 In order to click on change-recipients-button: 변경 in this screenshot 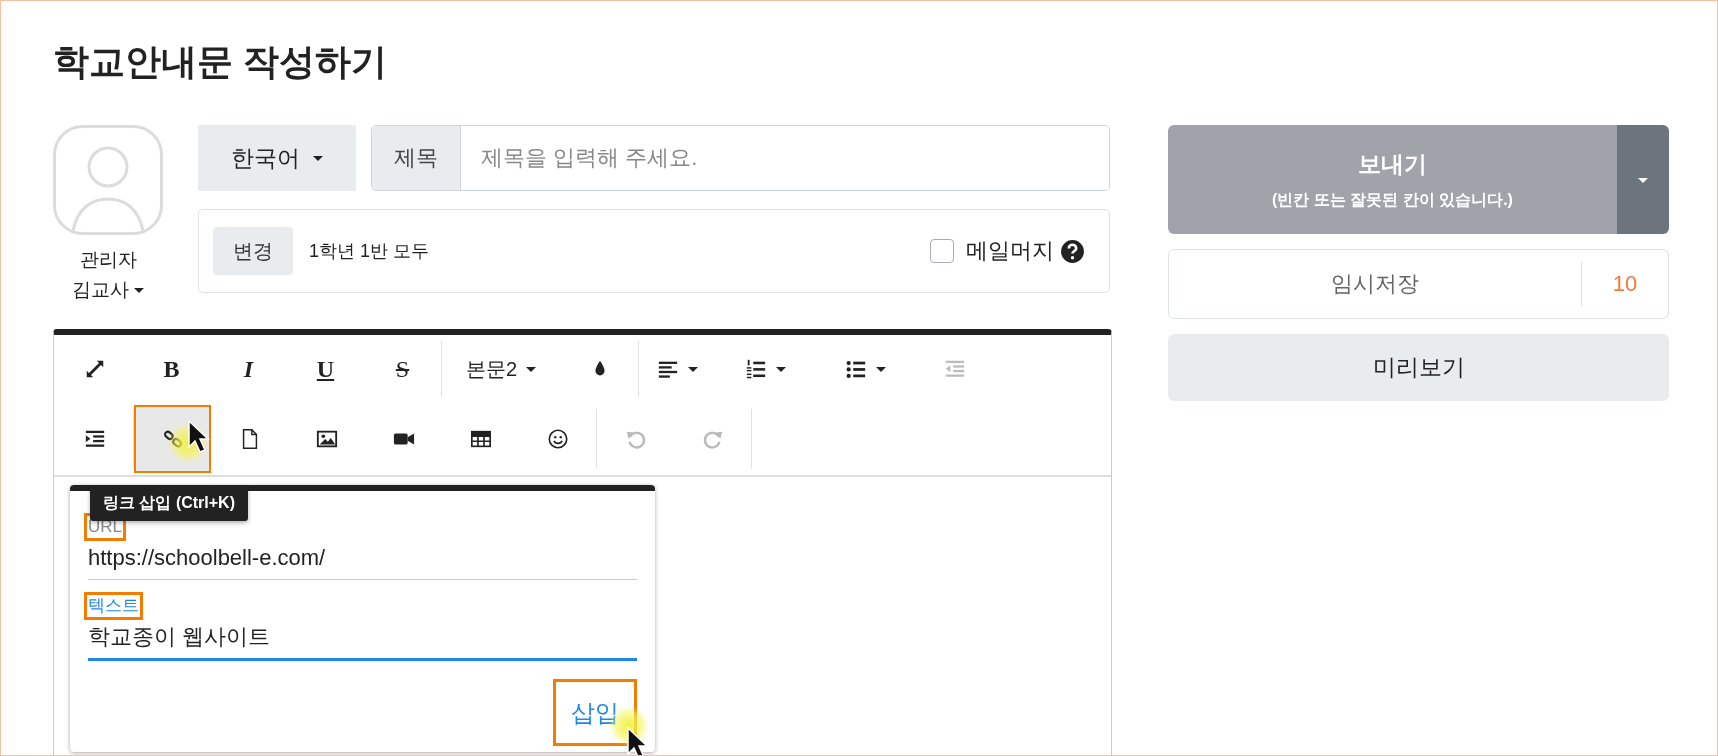, I will do `click(253, 251)`.